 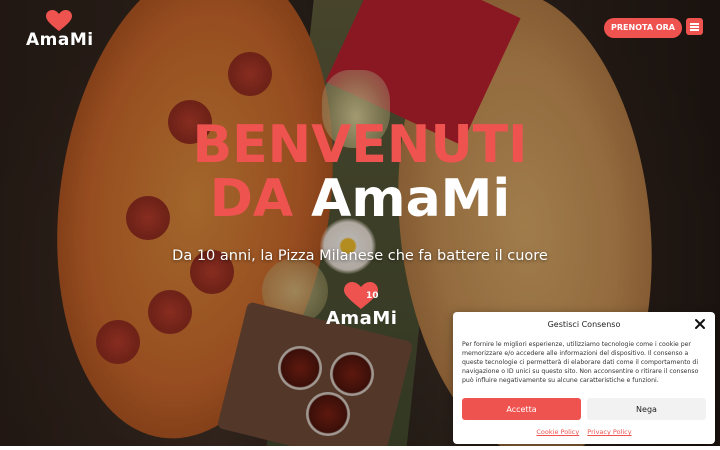 What do you see at coordinates (361, 295) in the screenshot?
I see `heart-10-icon: 10` at bounding box center [361, 295].